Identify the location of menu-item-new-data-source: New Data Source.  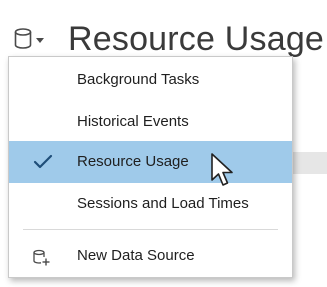
(150, 256).